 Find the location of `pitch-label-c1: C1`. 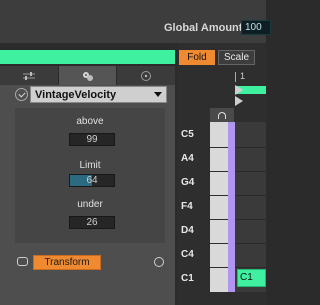

pitch-label-c1: C1 is located at coordinates (187, 278).